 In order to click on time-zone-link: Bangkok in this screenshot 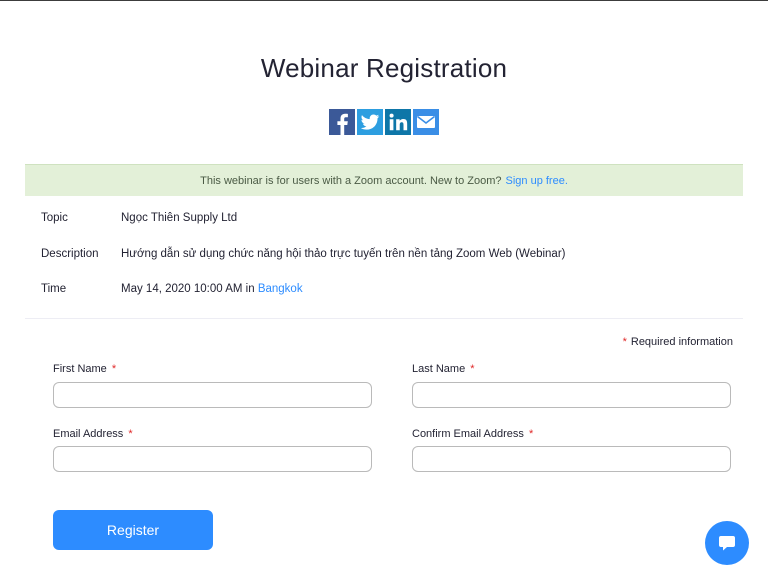, I will do `click(280, 289)`.